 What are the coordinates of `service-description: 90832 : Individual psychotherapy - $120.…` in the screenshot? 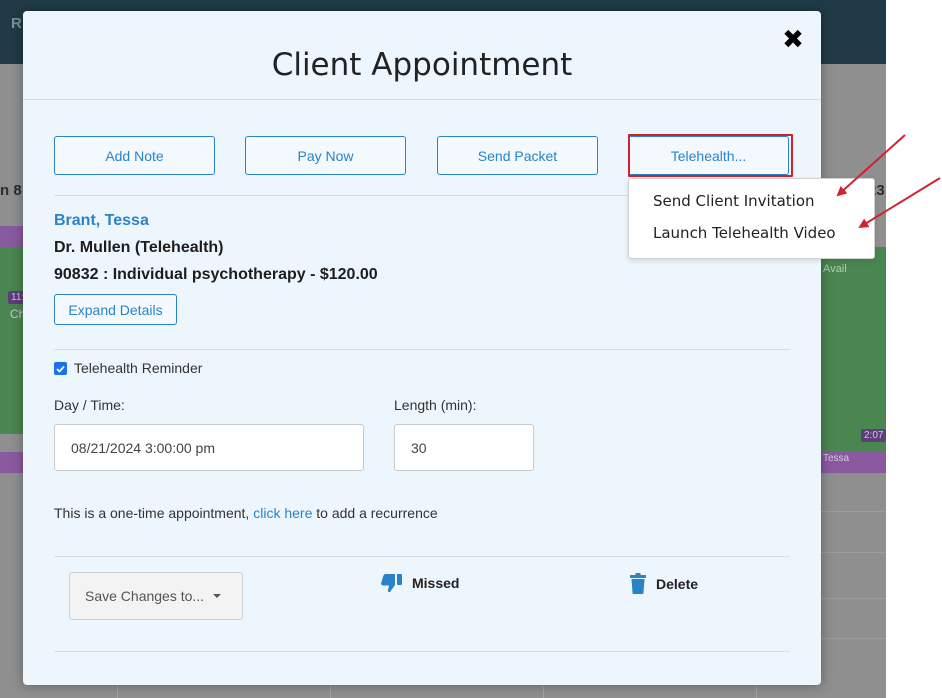 It's located at (216, 274).